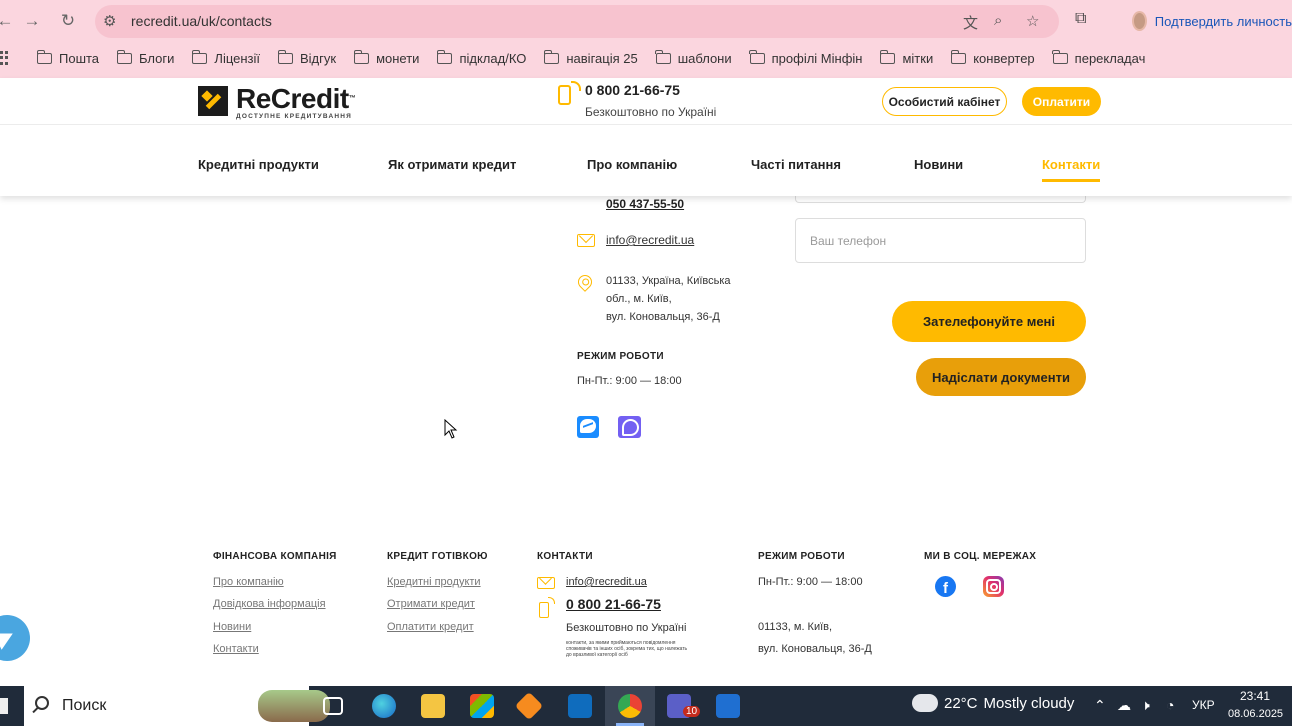  What do you see at coordinates (629, 381) in the screenshot?
I see `hours-text: Пн-Пт.: 9:00 — 18:00` at bounding box center [629, 381].